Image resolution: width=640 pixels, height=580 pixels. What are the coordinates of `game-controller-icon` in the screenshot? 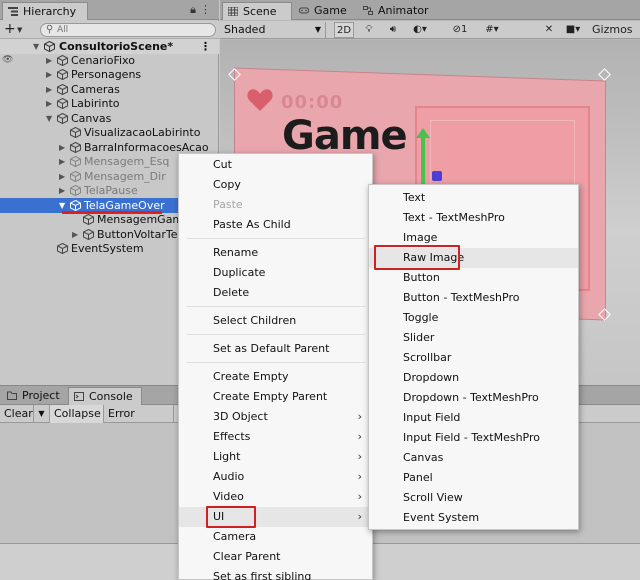 It's located at (304, 10).